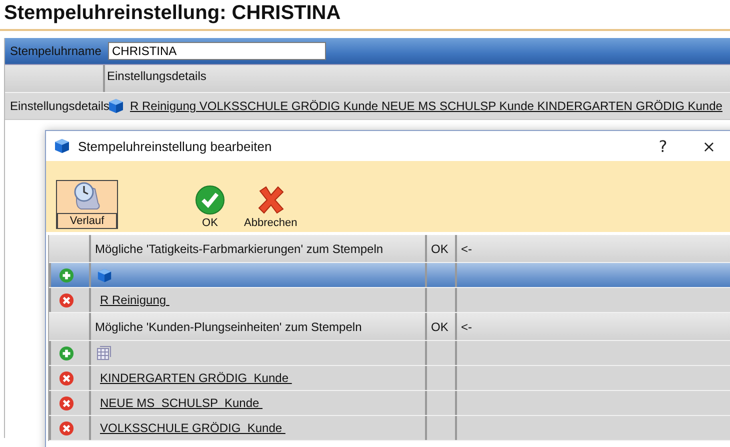  What do you see at coordinates (270, 200) in the screenshot?
I see `cross-icon` at bounding box center [270, 200].